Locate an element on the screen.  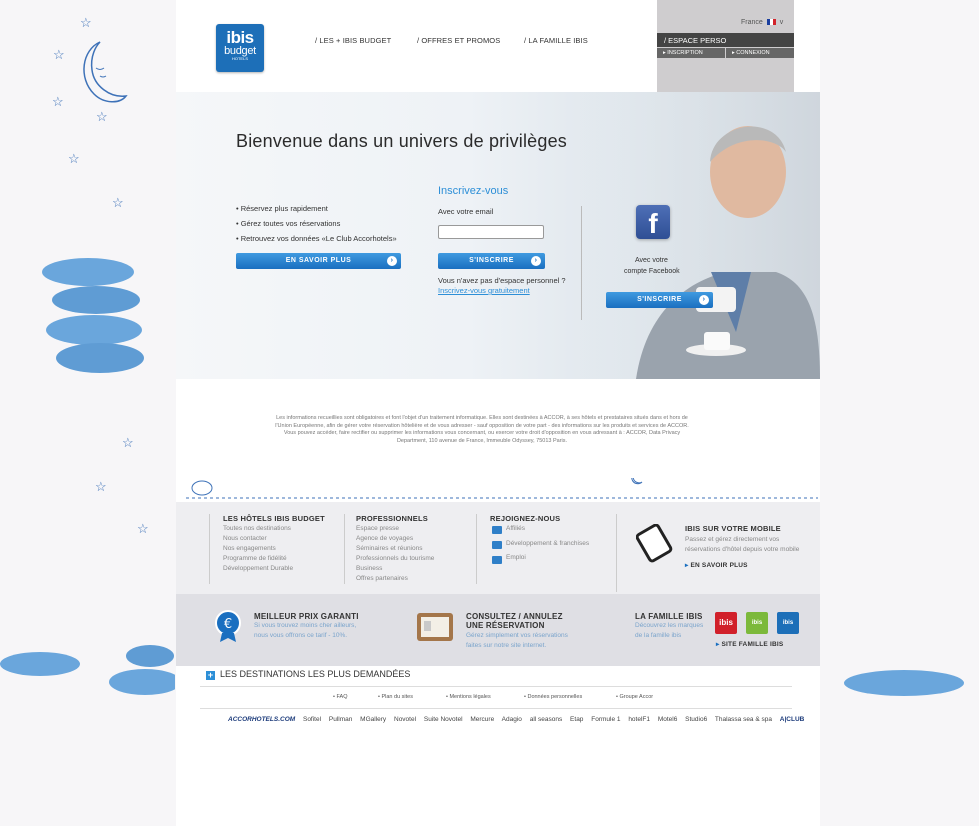
brand-aclub: A|CLUB is located at coordinates (792, 719).